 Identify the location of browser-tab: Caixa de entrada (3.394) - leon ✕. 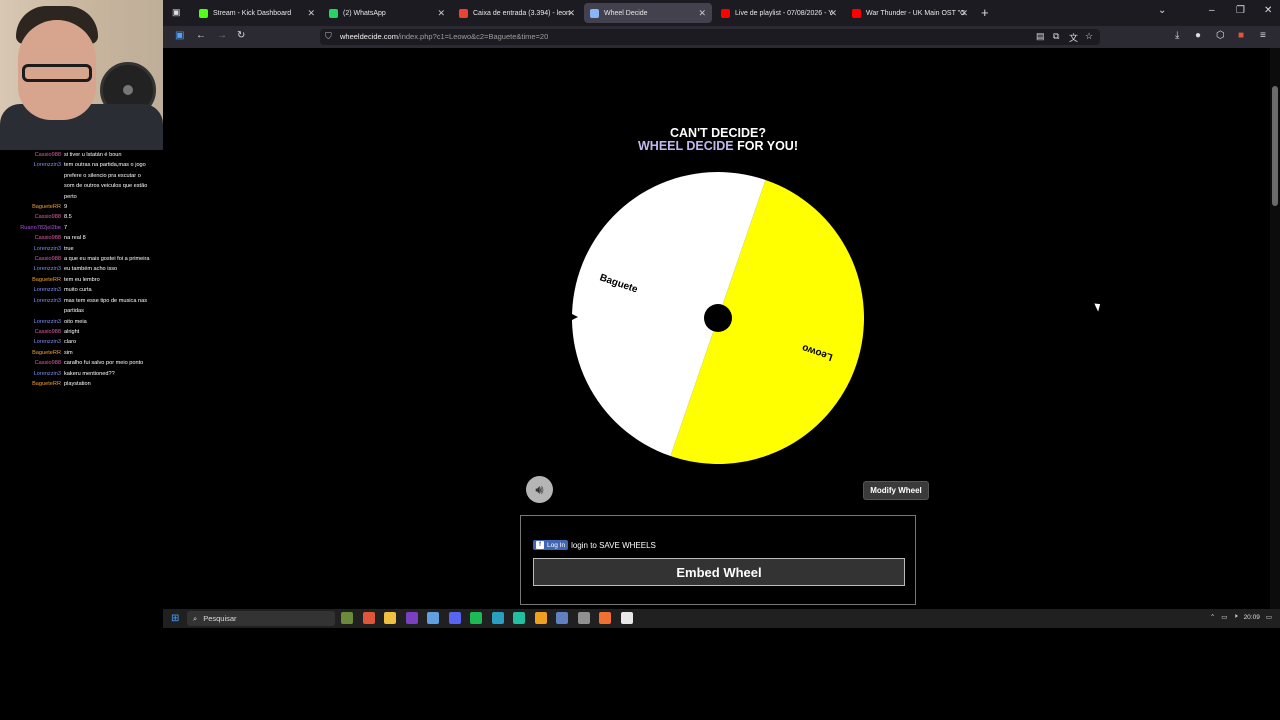
(517, 13).